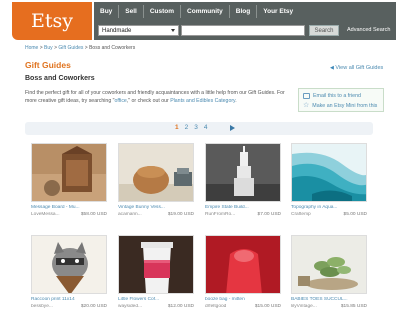  Describe the element at coordinates (243, 299) in the screenshot. I see `listing-title: booze bag - mitten` at that location.